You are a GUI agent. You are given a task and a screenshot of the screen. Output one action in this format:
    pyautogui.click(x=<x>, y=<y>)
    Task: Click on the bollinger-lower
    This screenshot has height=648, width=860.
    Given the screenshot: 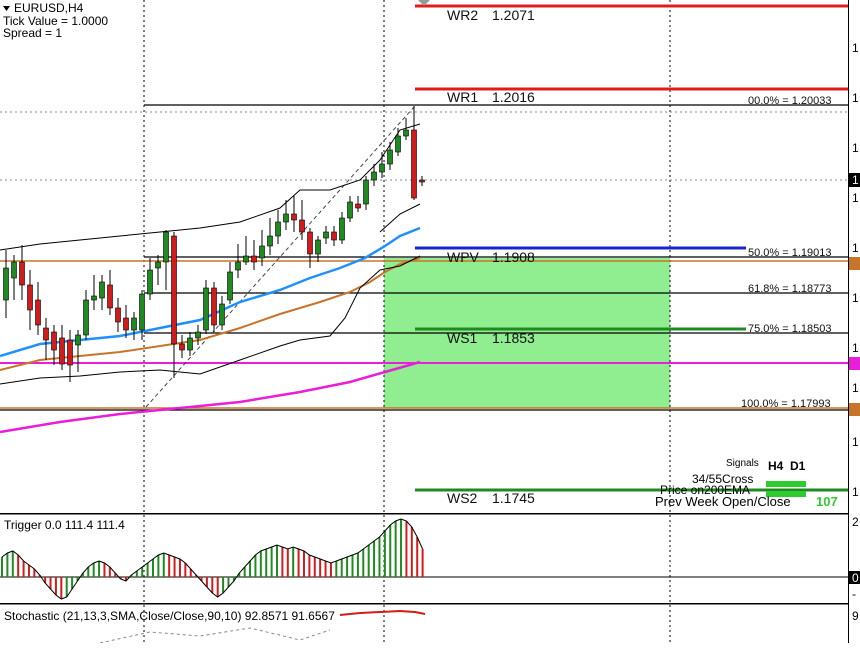 What is the action you would take?
    pyautogui.click(x=210, y=320)
    